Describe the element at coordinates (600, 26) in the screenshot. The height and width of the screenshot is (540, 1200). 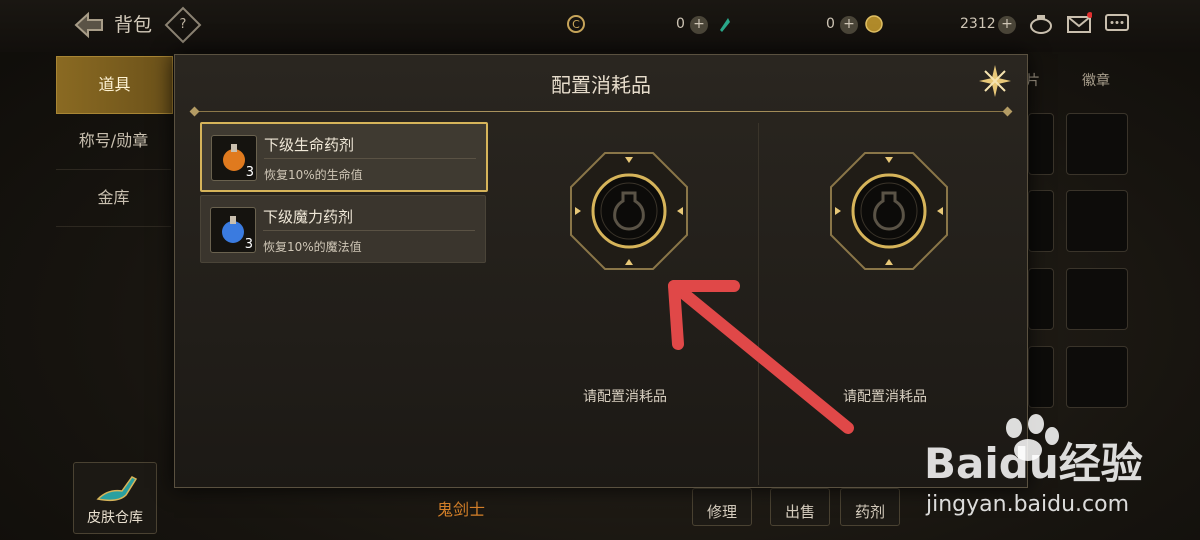
I see `top-bar: 背包 ? C 0 + 0 + 2312 +` at that location.